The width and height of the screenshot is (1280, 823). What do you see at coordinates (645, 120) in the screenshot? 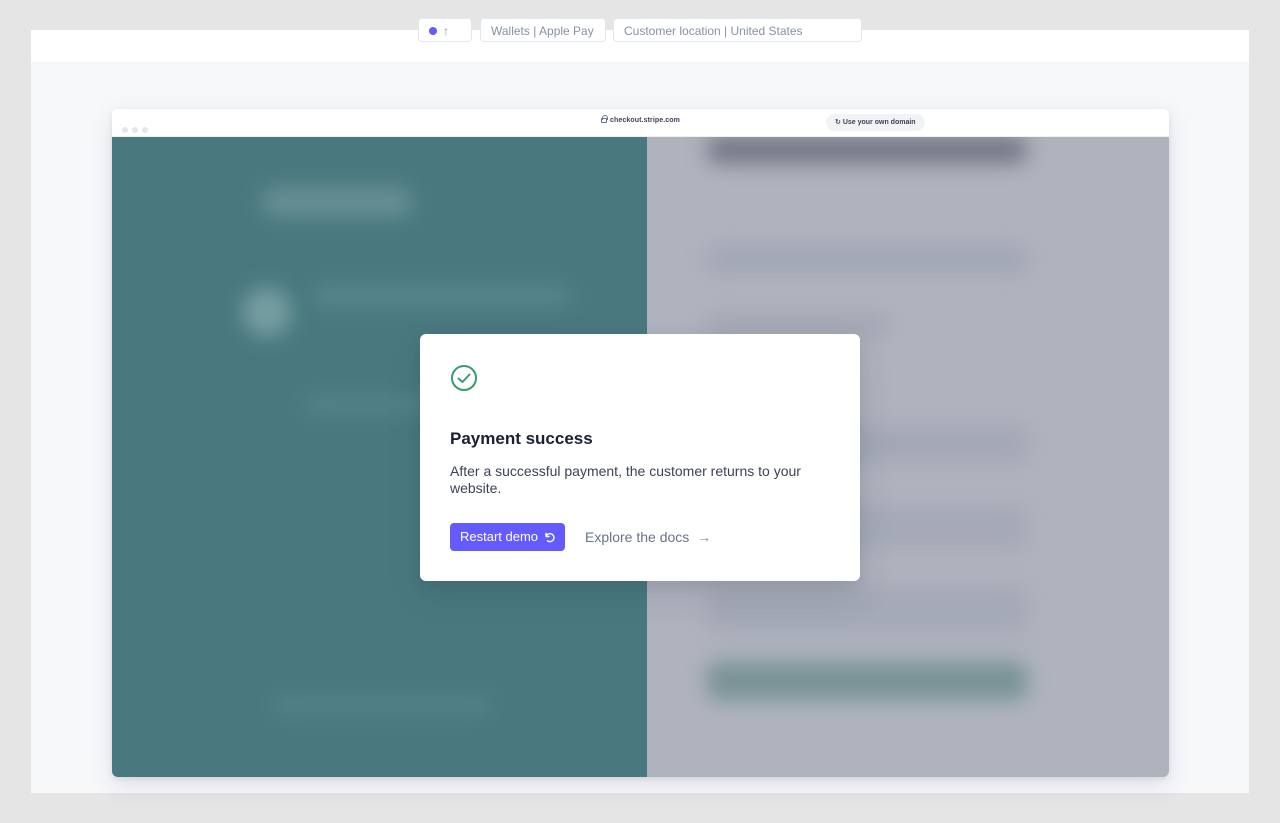
I see `url-text: checkout.stripe.com` at bounding box center [645, 120].